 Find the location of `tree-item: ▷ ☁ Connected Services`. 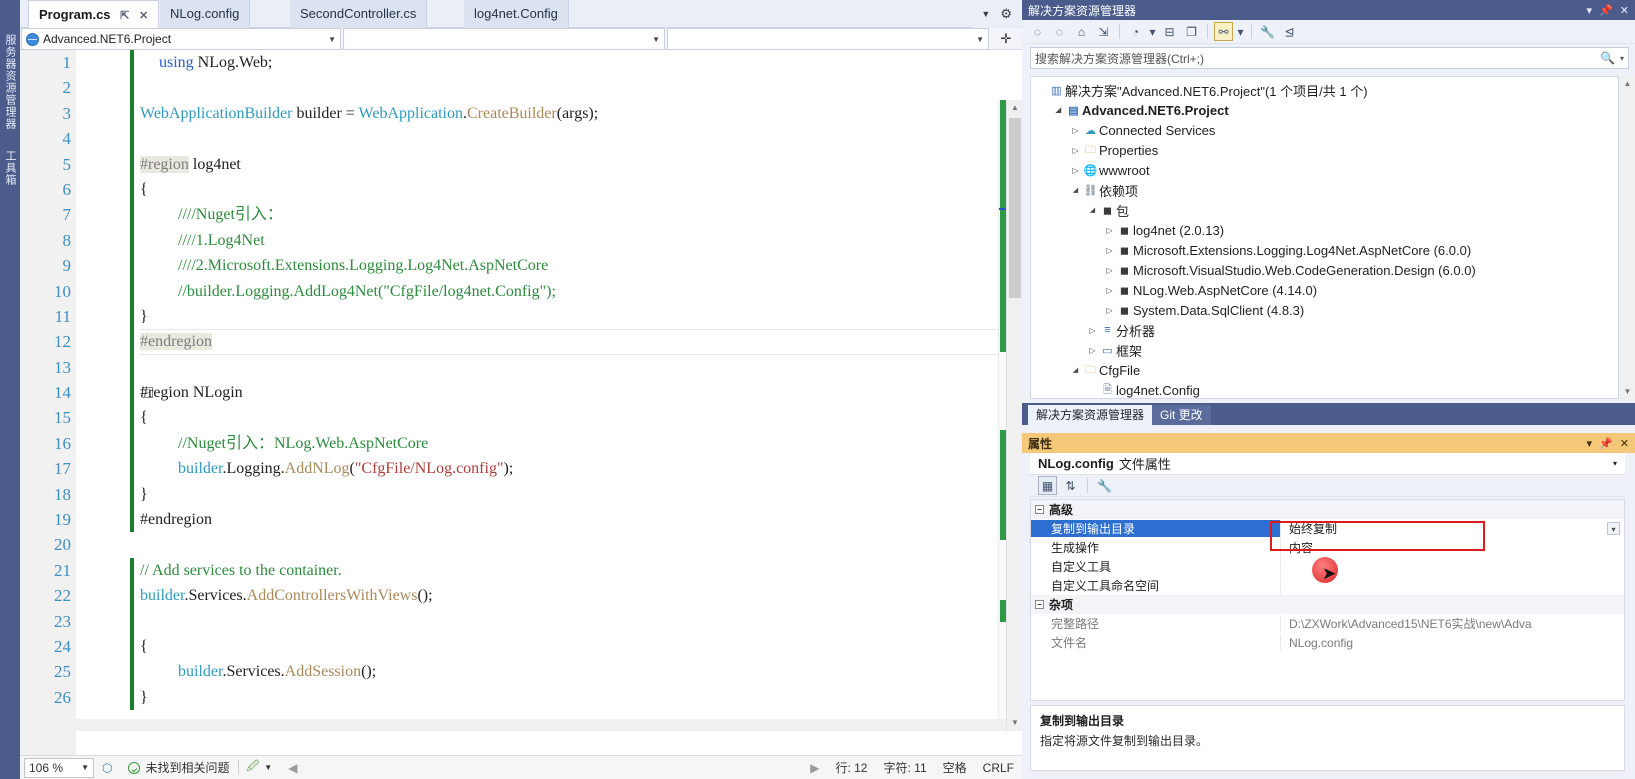

tree-item: ▷ ☁ Connected Services is located at coordinates (1324, 130).